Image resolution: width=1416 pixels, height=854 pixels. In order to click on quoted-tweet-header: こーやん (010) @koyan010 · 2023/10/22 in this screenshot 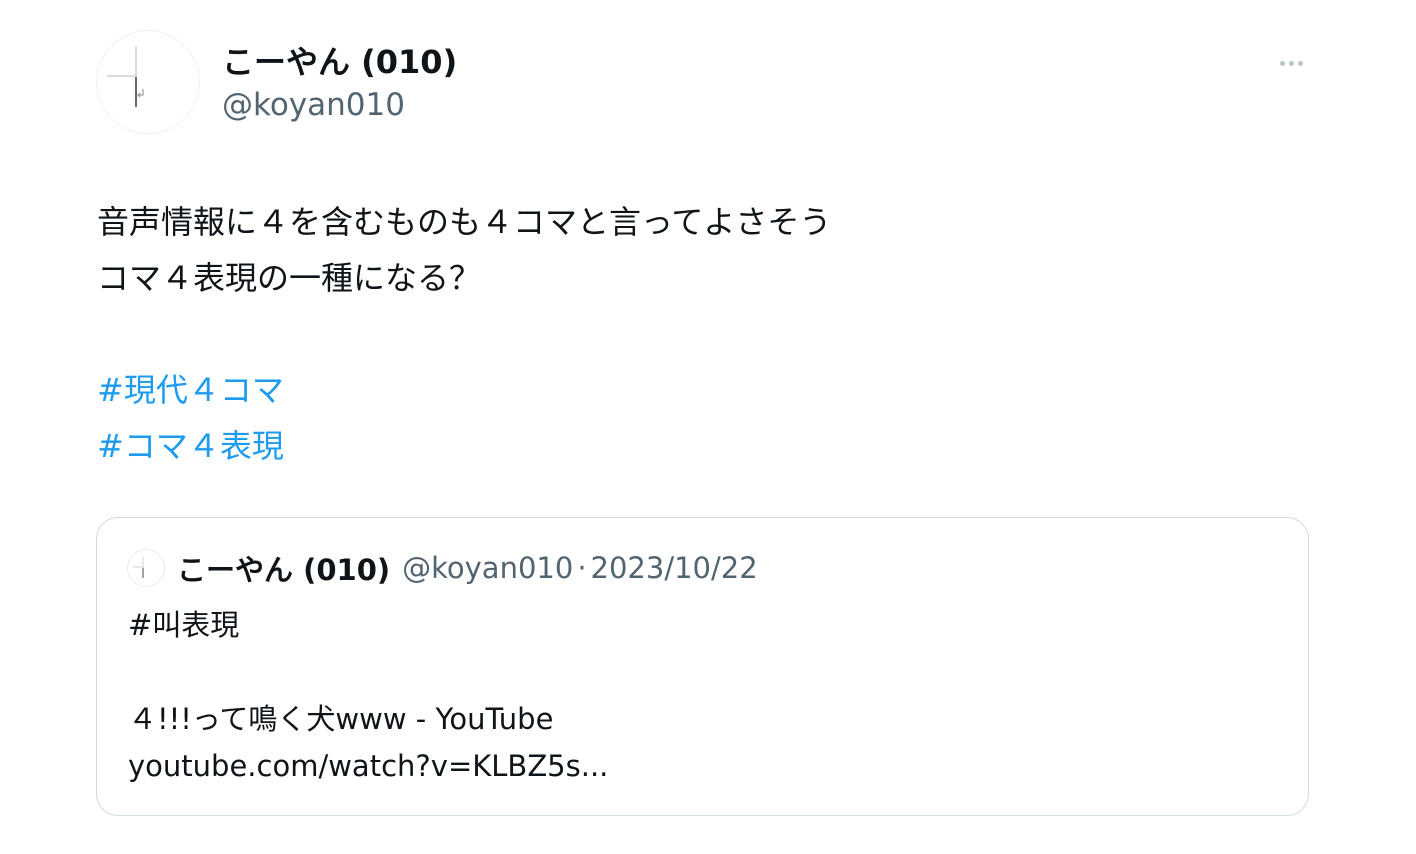, I will do `click(442, 568)`.